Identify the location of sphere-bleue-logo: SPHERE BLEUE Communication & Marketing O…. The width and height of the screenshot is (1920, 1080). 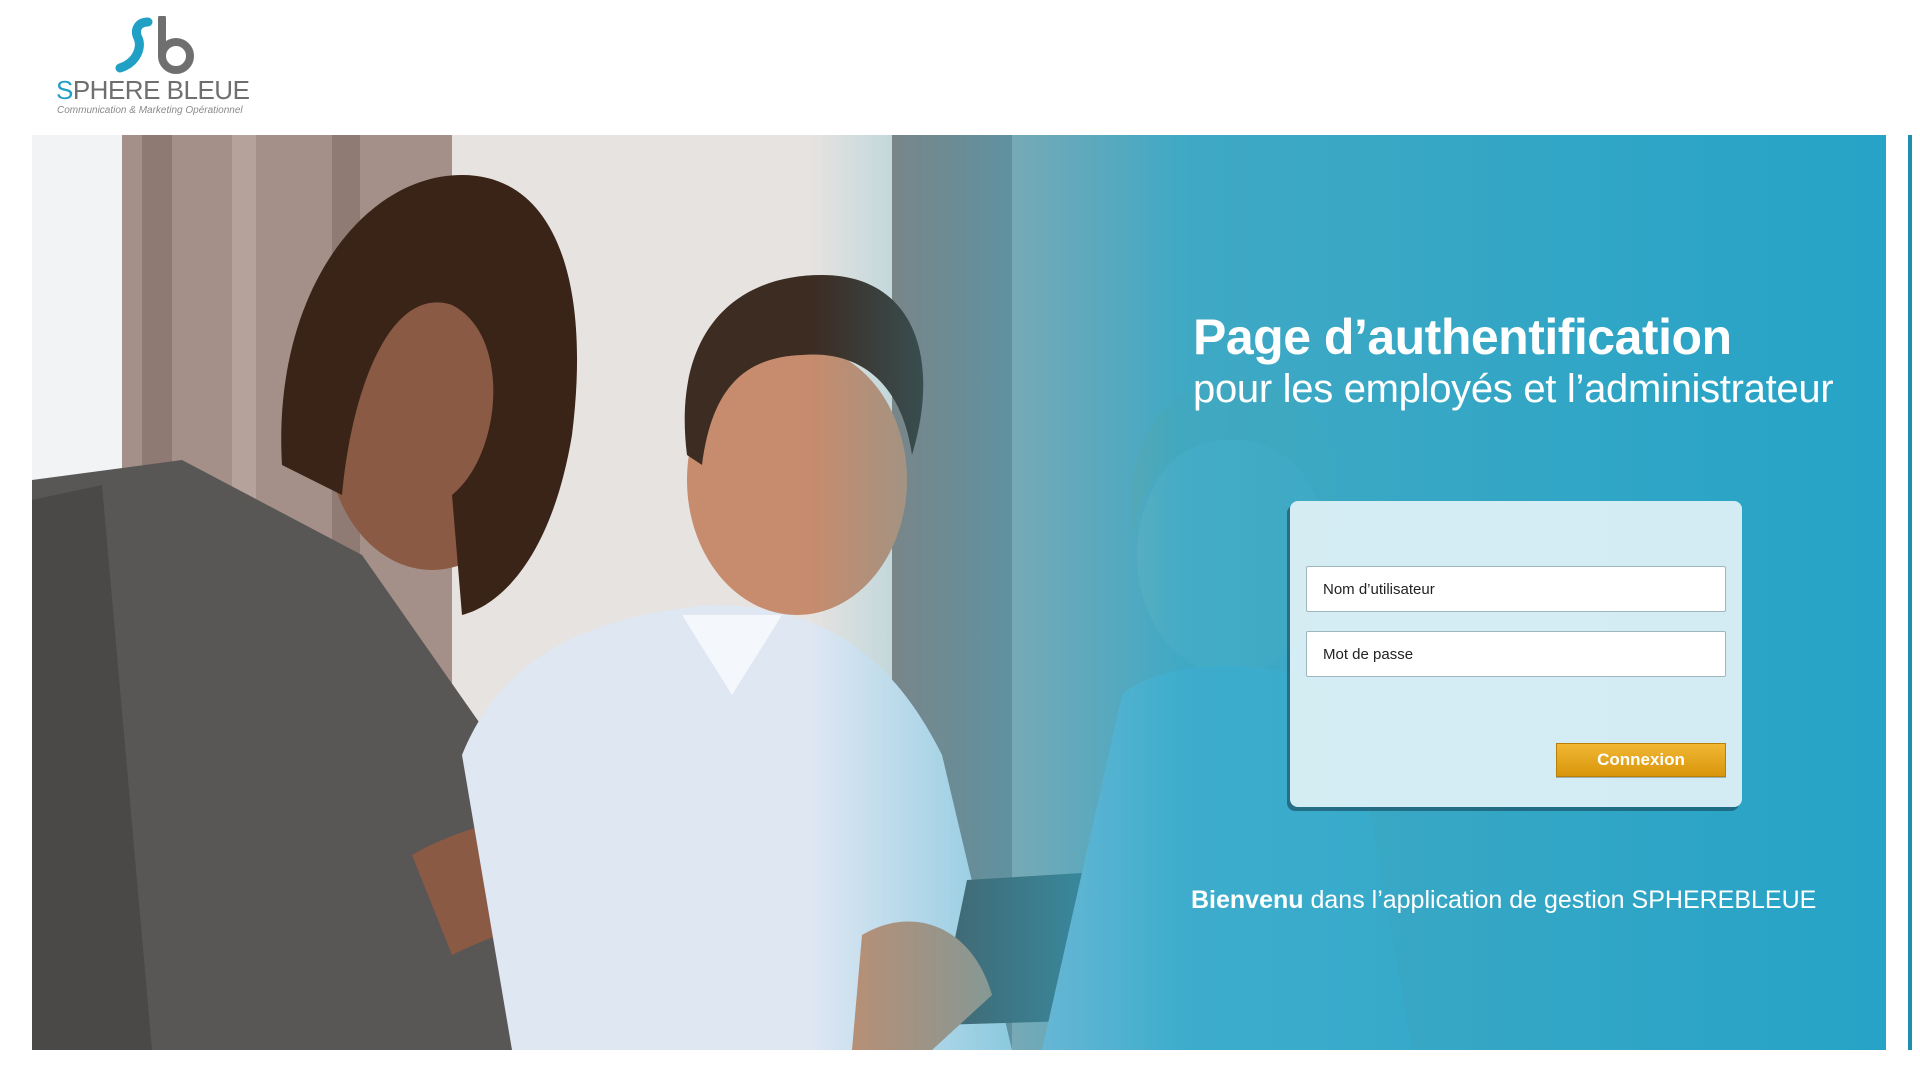
(156, 68).